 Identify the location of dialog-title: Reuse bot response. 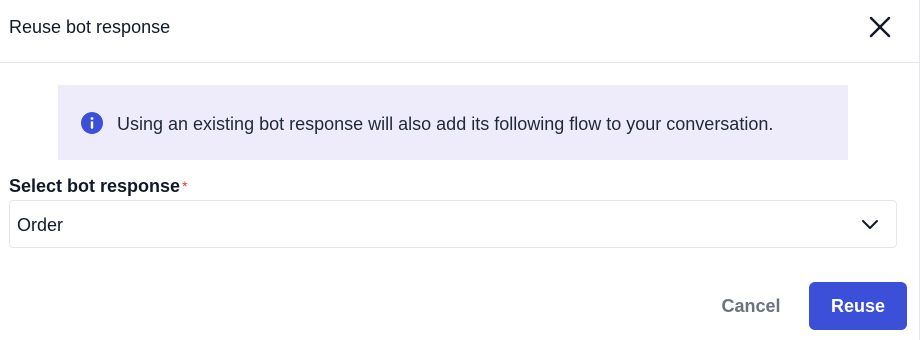
(90, 27).